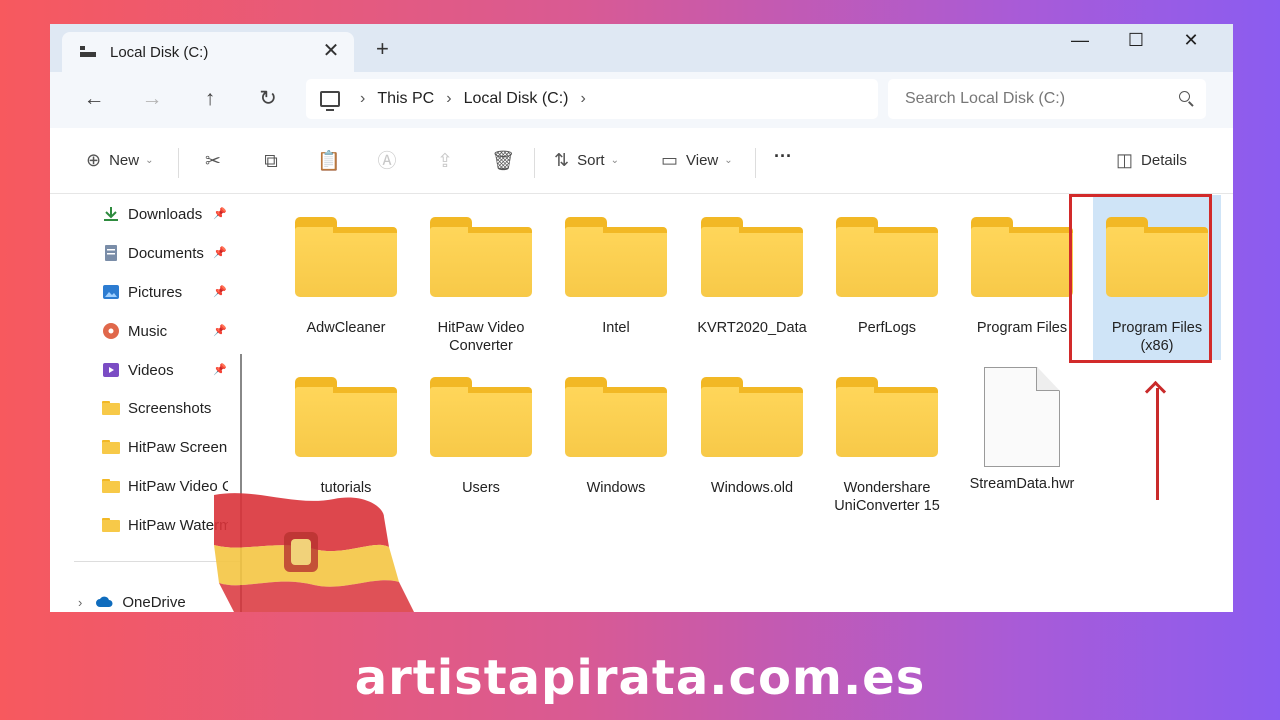 This screenshot has height=720, width=1280. I want to click on up-button: ↑, so click(210, 99).